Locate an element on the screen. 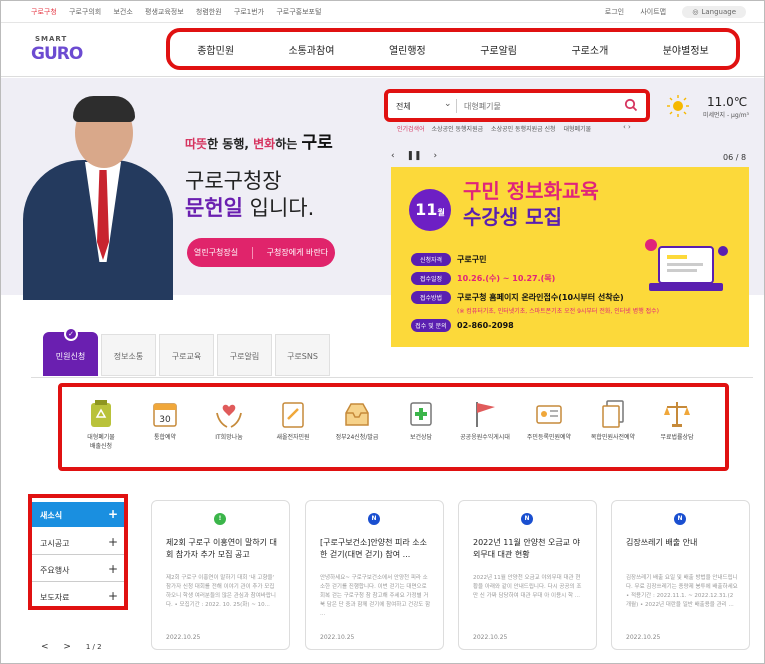 This screenshot has height=664, width=765. search-icon is located at coordinates (631, 105).